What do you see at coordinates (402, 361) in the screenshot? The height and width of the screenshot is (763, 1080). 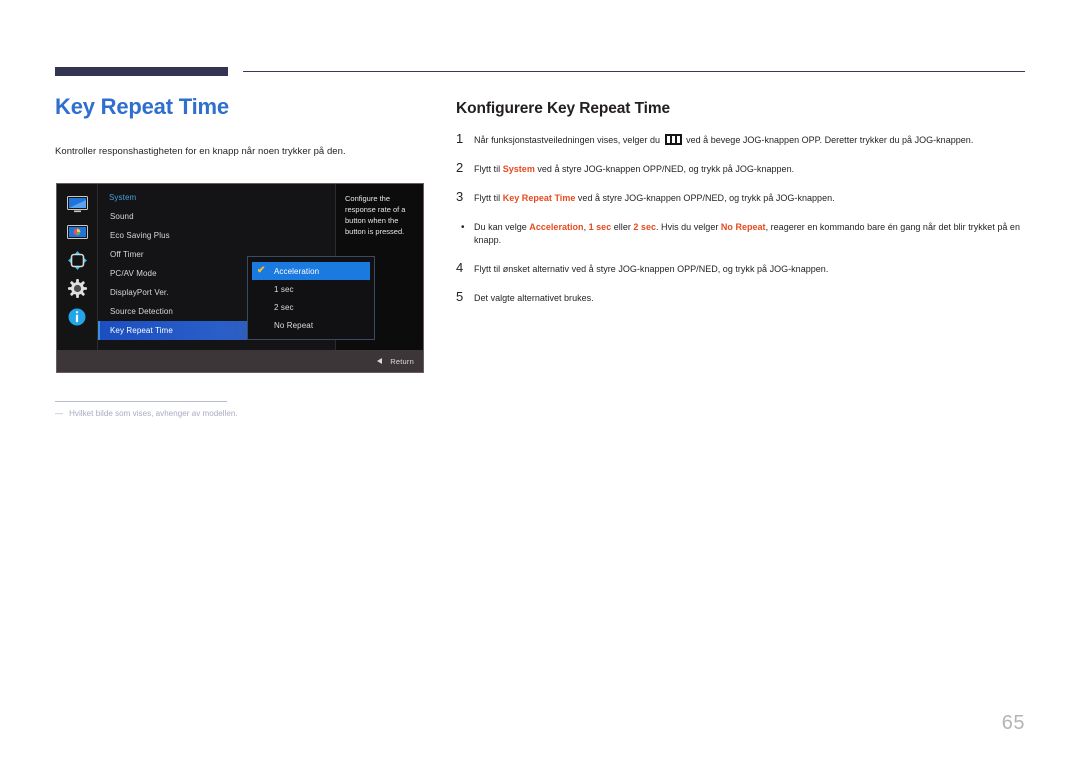 I see `osd-return-label: Return` at bounding box center [402, 361].